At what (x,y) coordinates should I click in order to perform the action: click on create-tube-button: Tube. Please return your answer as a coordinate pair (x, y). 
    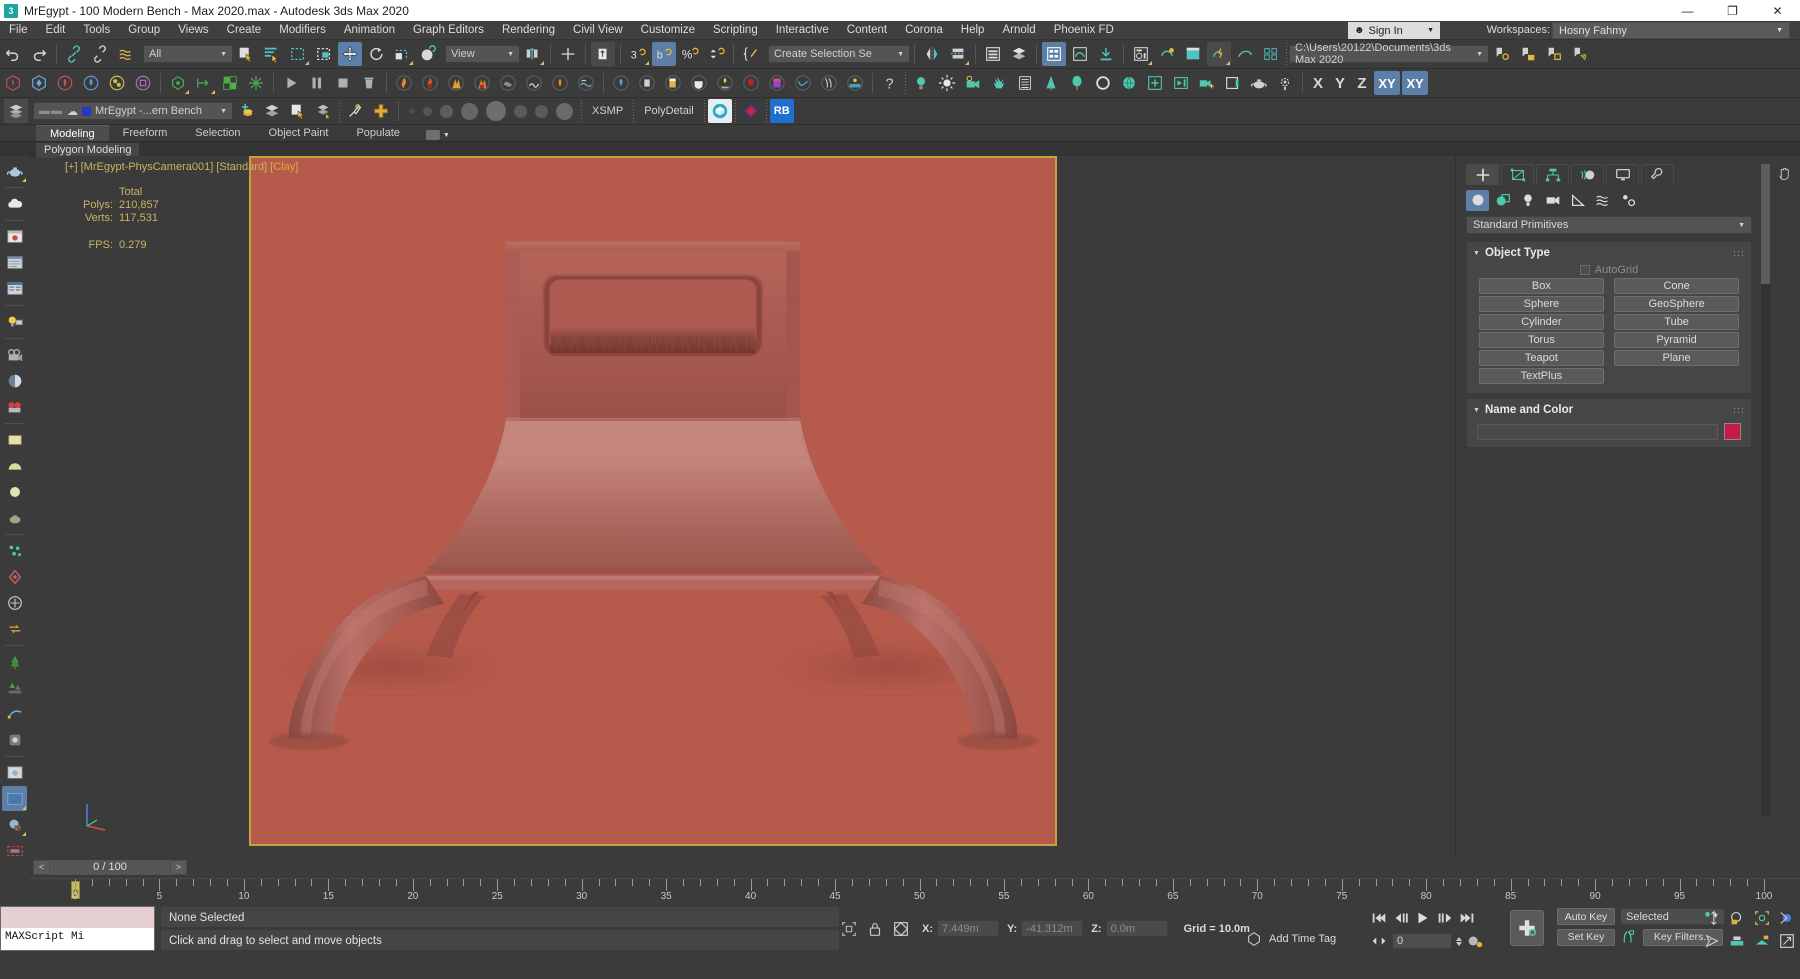
    Looking at the image, I should click on (1676, 322).